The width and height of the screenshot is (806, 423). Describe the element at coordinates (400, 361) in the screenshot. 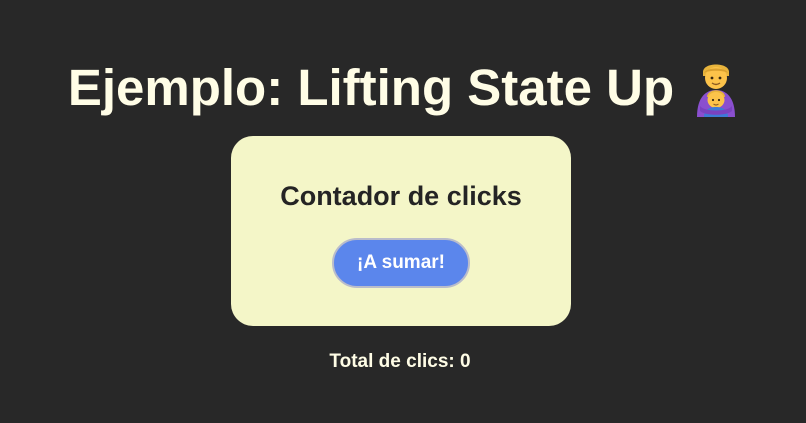

I see `total-clicks-text: Total de clics: 0` at that location.